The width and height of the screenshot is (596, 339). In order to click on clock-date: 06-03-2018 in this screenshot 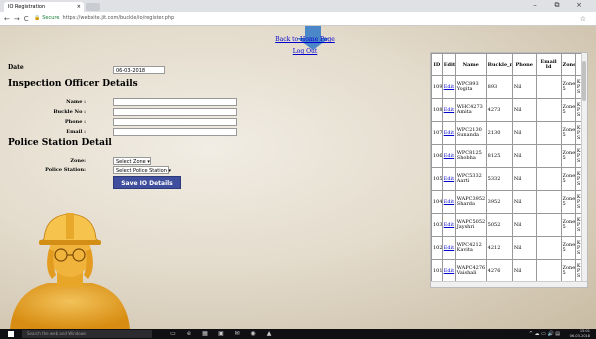, I will do `click(579, 335)`.